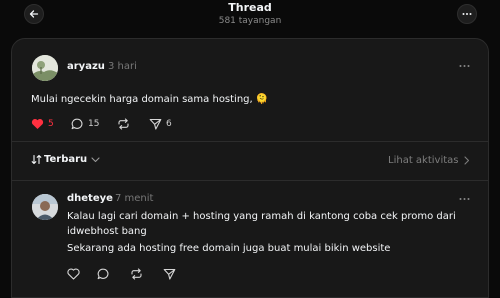  I want to click on chevron-down-icon, so click(95, 159).